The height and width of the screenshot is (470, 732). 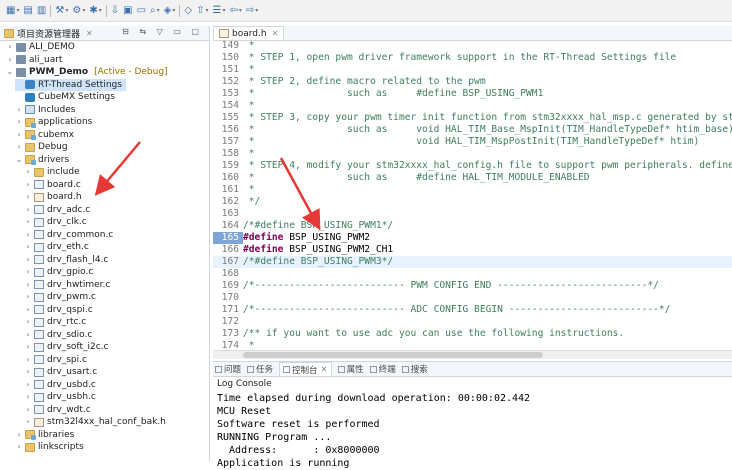 What do you see at coordinates (252, 11) in the screenshot?
I see `forward-icon: ⇨ ▾` at bounding box center [252, 11].